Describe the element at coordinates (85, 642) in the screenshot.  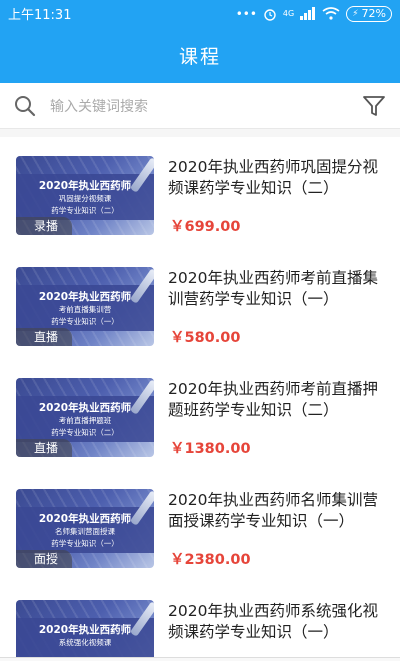
I see `thumbnail-subtitle: 系统强化视频课` at that location.